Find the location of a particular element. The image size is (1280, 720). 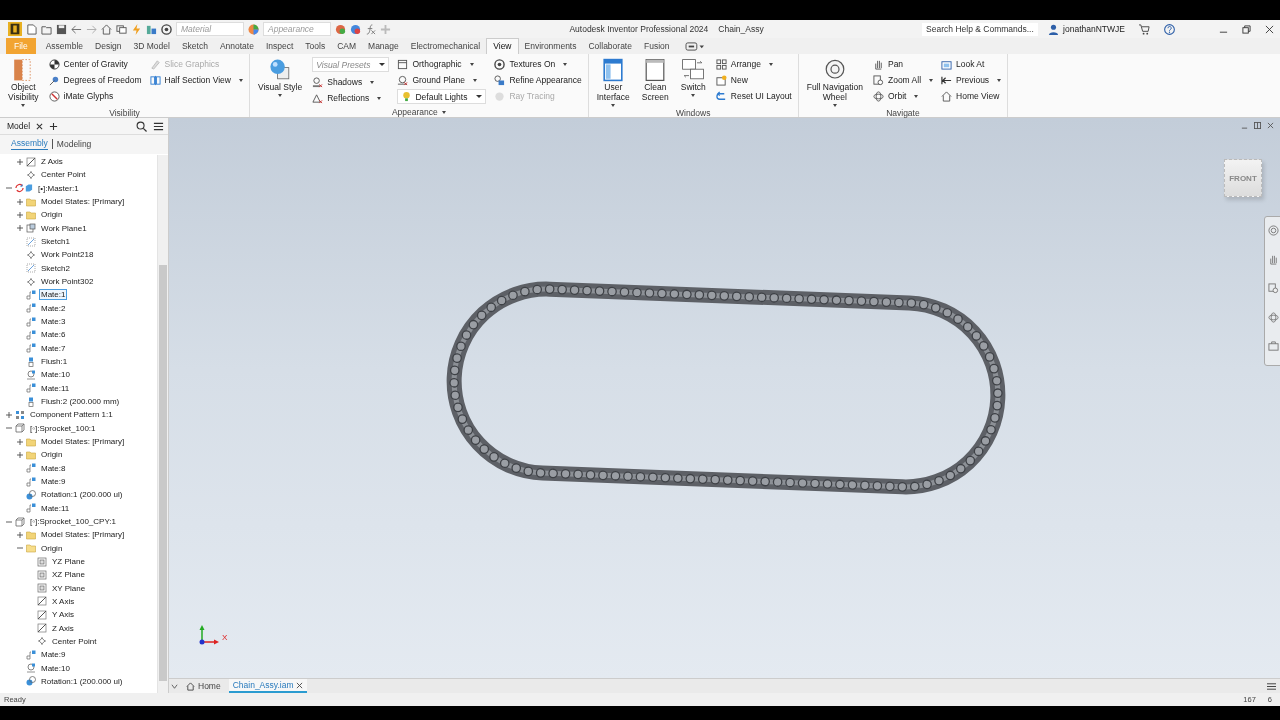

ribbon-dropdown: Visual Presets is located at coordinates (351, 64).